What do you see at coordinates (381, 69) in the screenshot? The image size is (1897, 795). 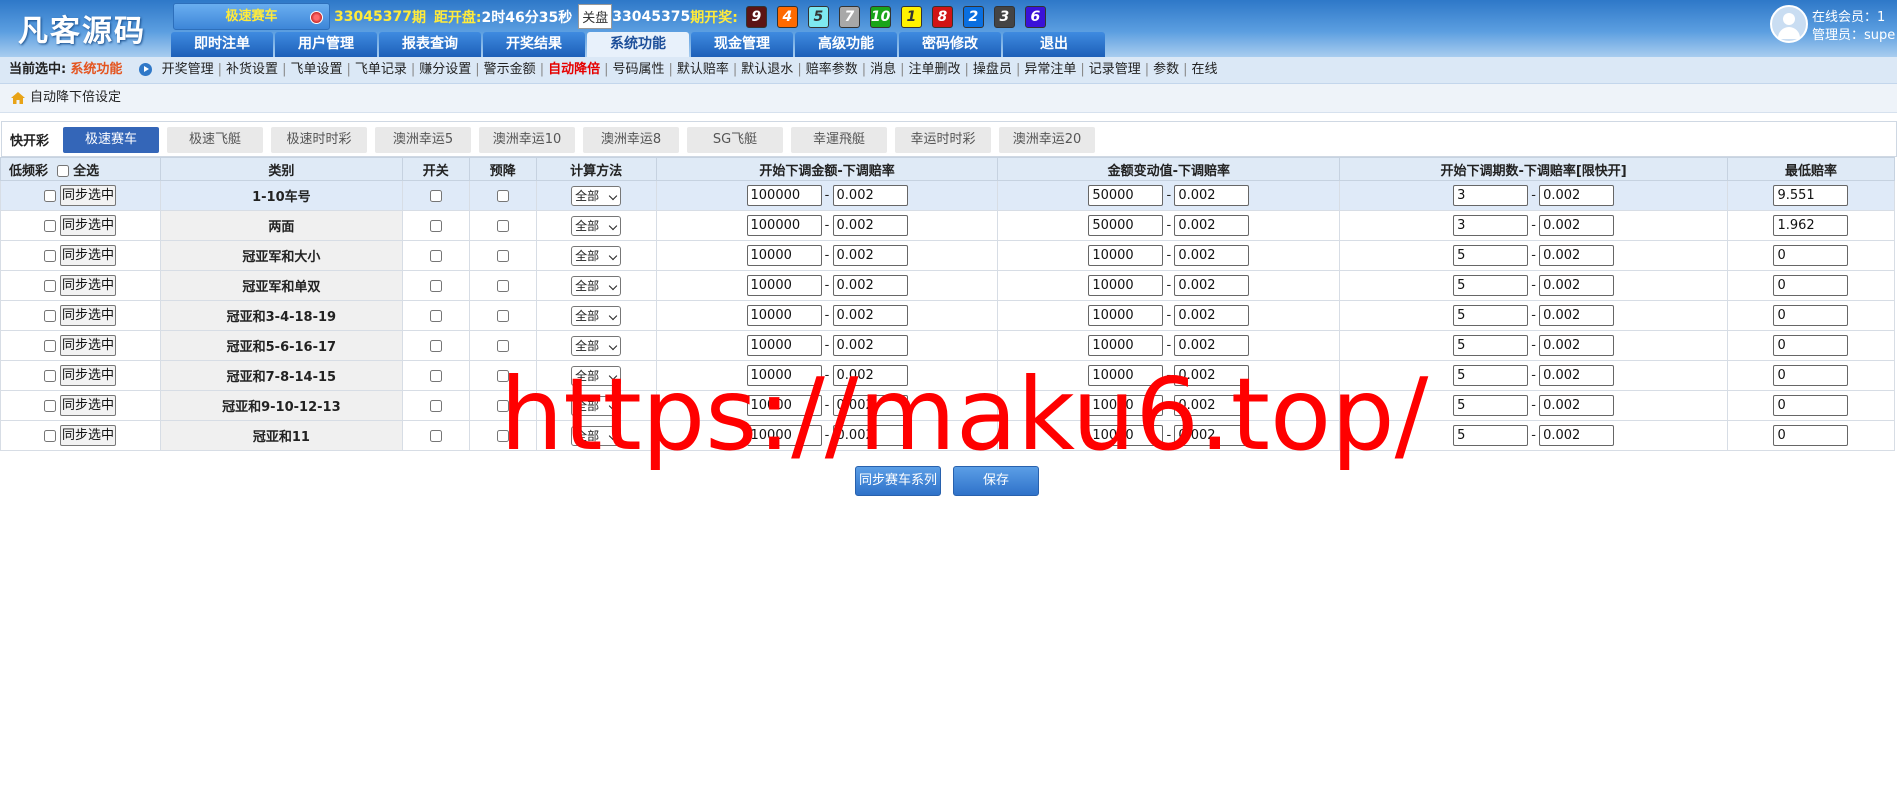 I see `subnav-link: 飞单记录` at bounding box center [381, 69].